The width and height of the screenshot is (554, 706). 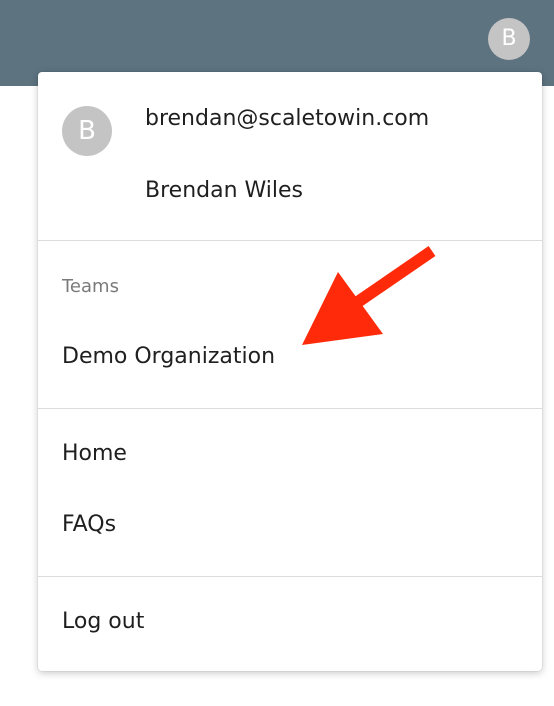 I want to click on logout-section: Log out, so click(x=290, y=624).